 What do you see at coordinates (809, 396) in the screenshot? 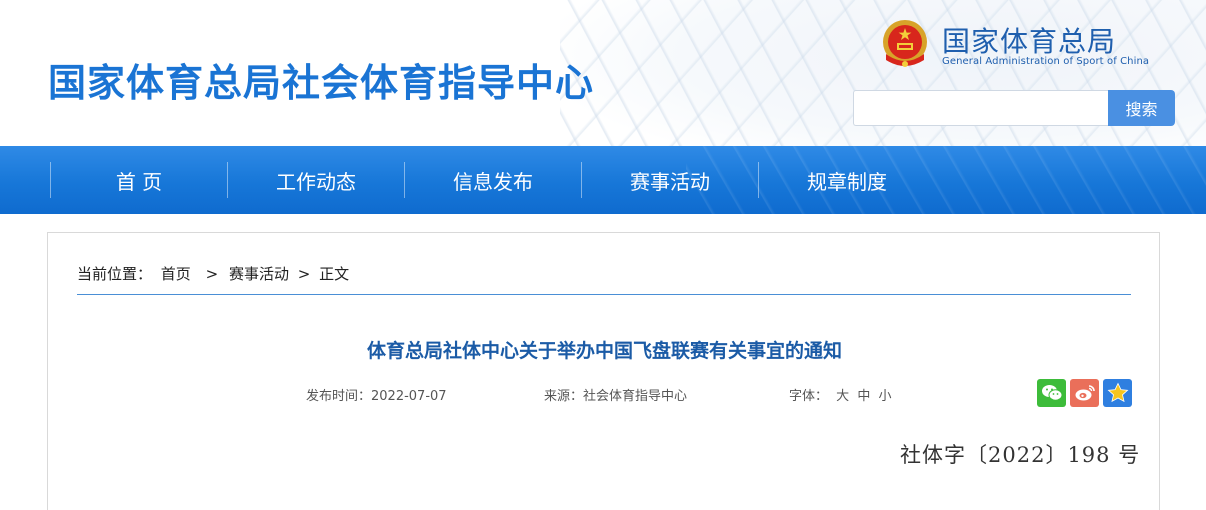
I see `font-size-label: 字体：` at bounding box center [809, 396].